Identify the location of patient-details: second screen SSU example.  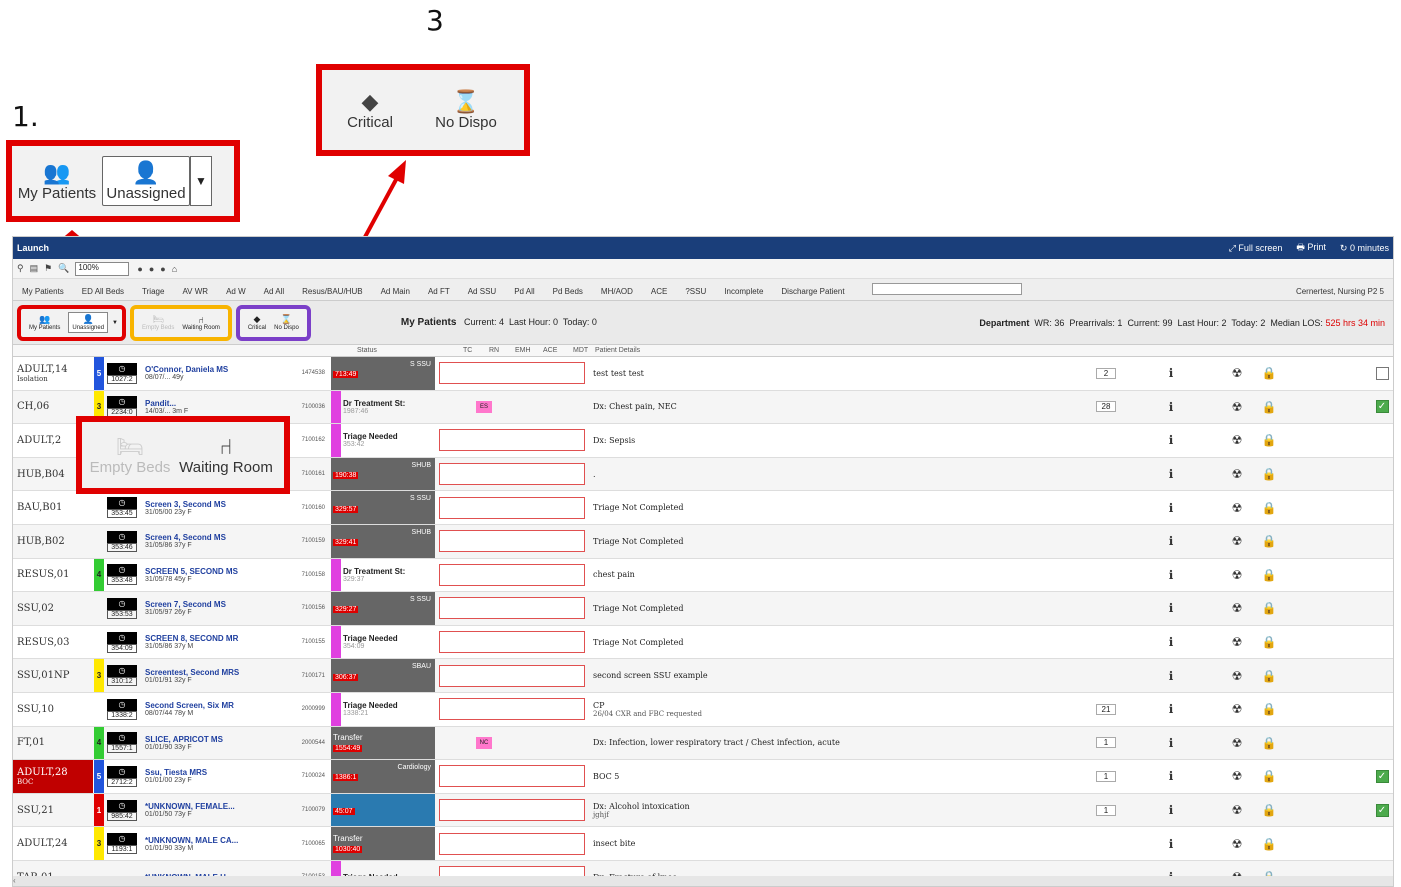
(818, 675).